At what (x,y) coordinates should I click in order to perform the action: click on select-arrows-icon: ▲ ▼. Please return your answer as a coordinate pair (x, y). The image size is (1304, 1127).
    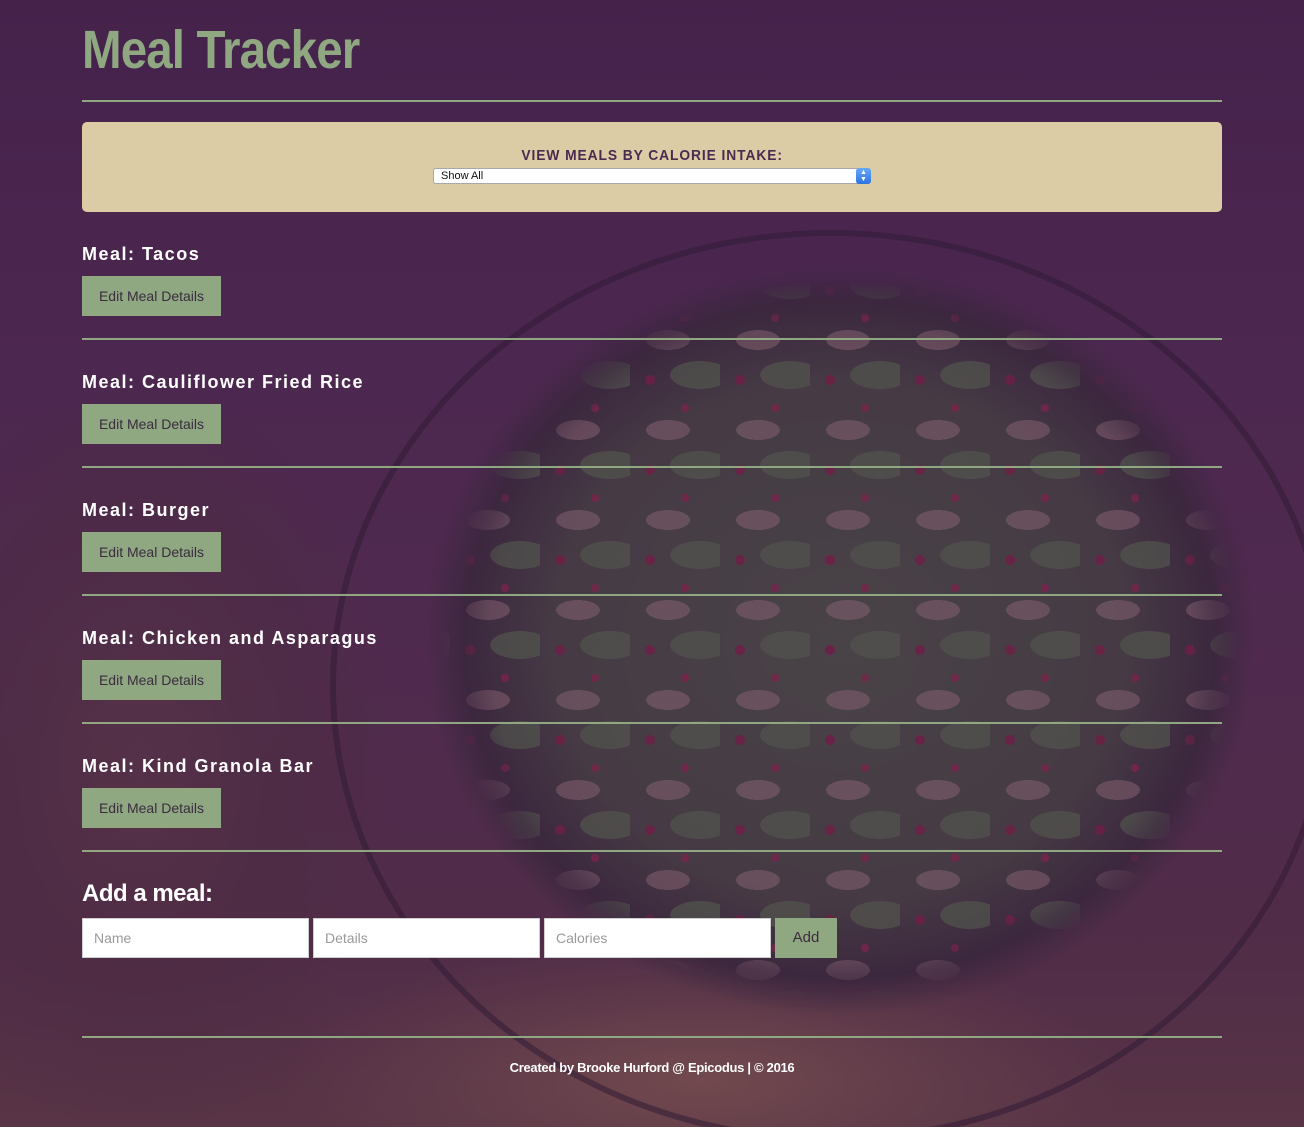
    Looking at the image, I should click on (863, 176).